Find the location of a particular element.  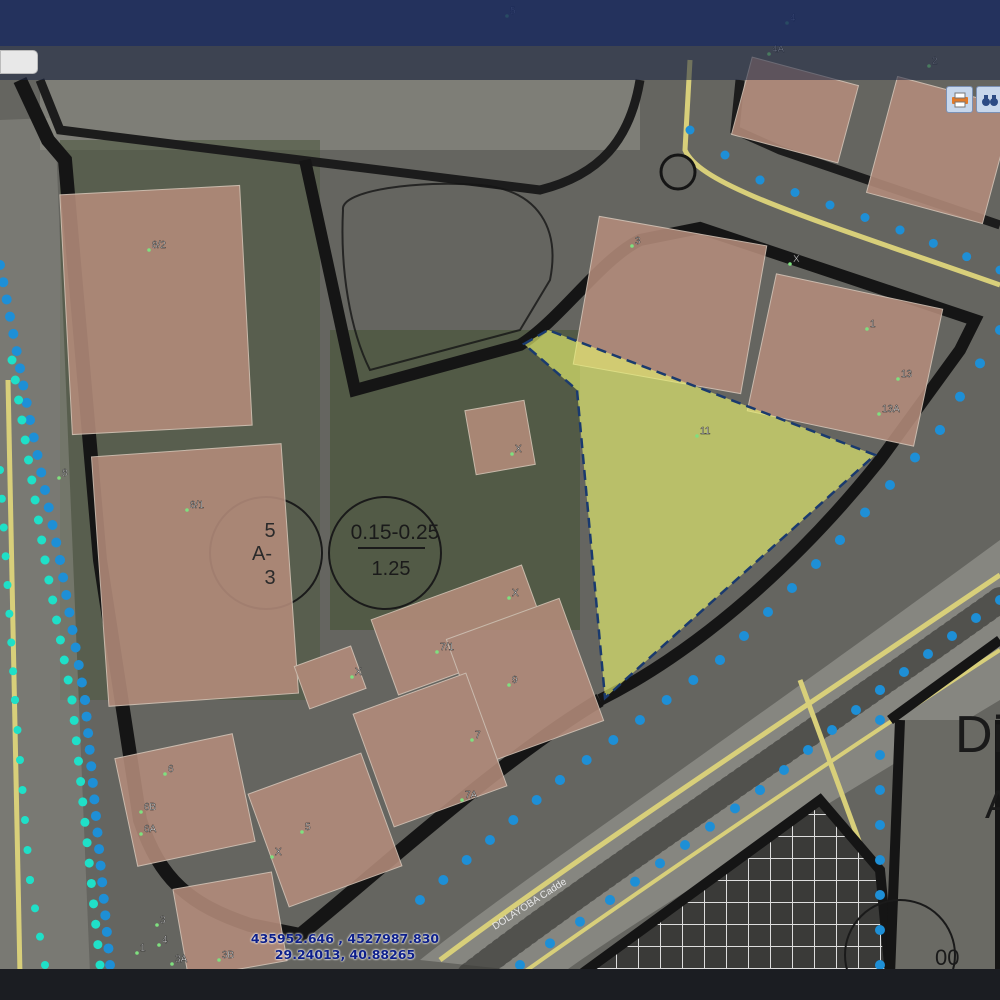

parcel-label: 8/1 is located at coordinates (197, 505).